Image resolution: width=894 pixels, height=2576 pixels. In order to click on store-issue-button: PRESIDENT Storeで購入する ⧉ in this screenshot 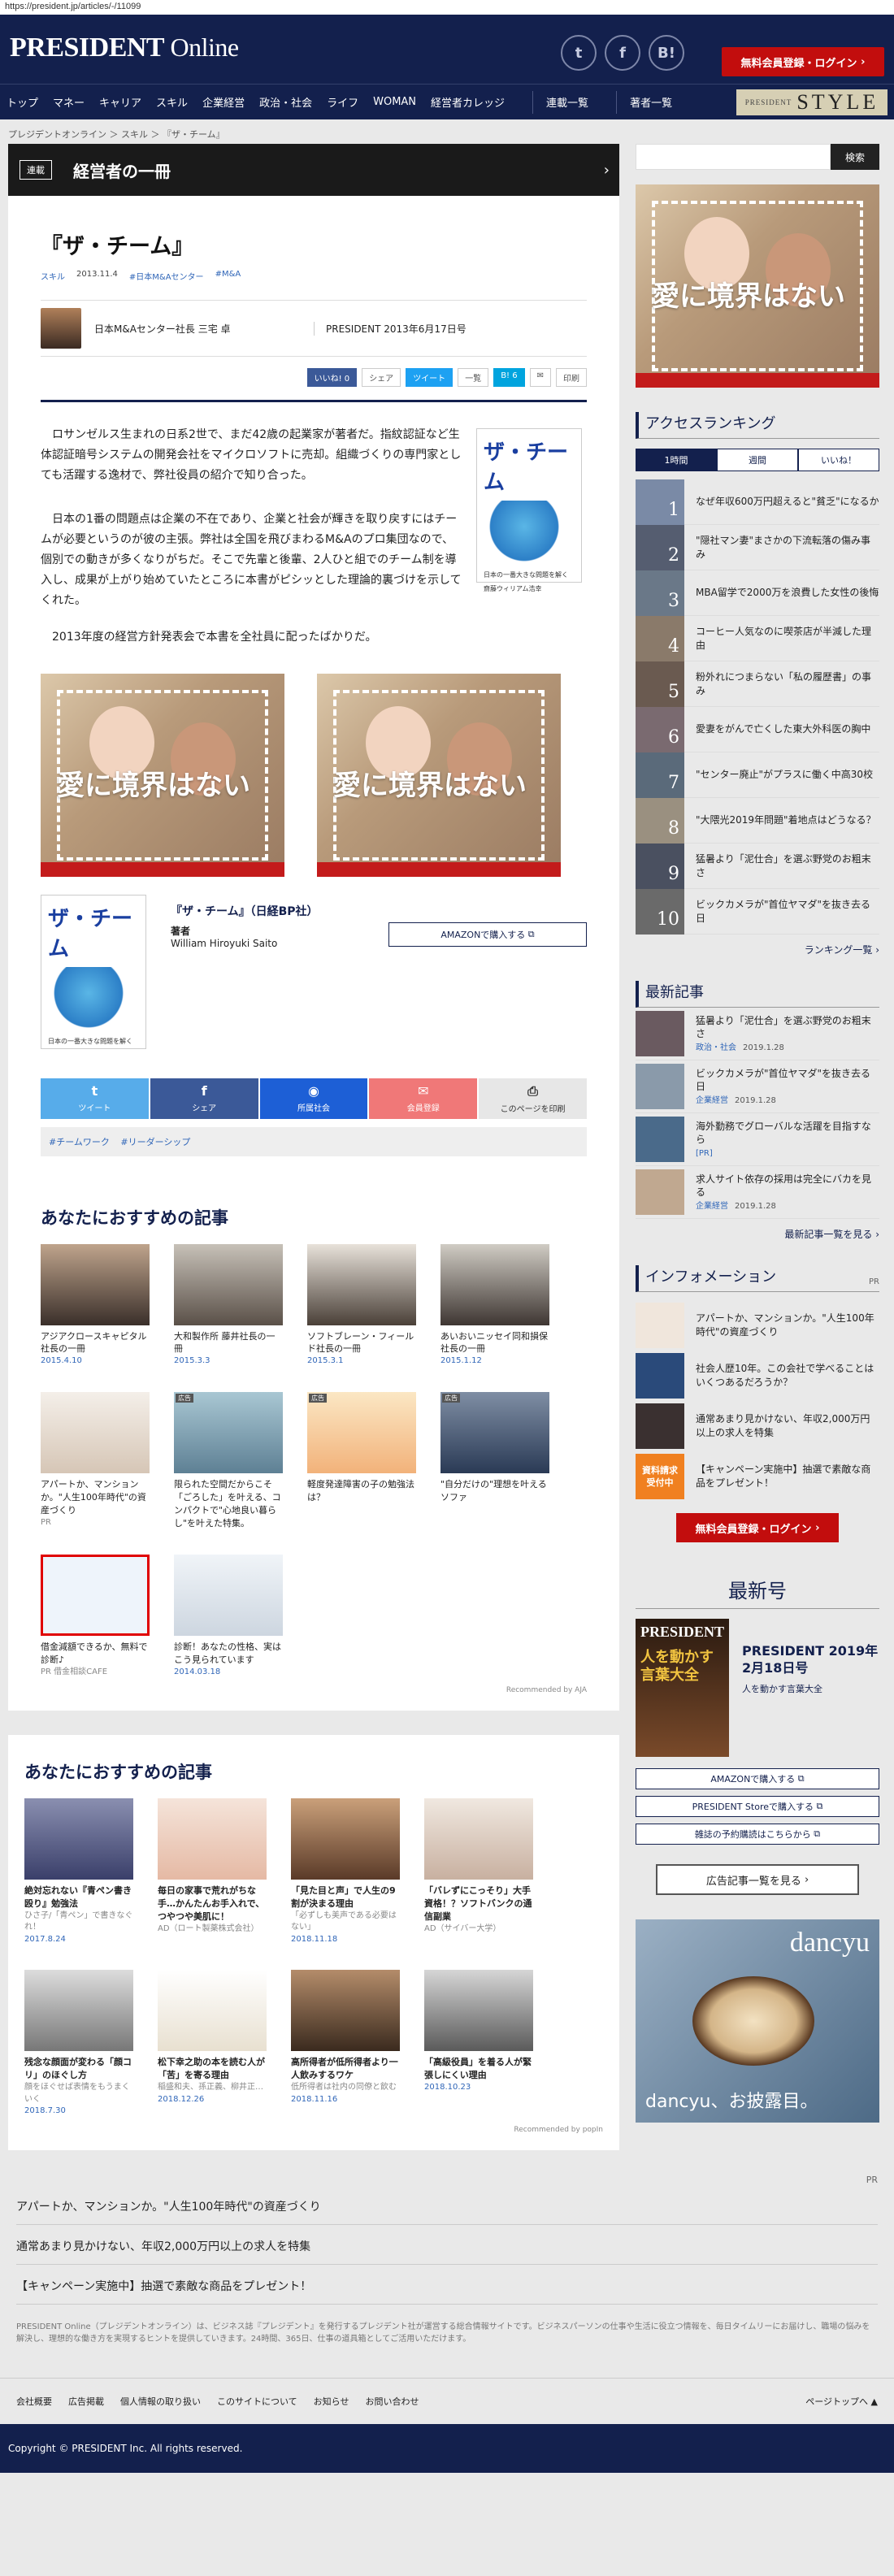, I will do `click(757, 1806)`.